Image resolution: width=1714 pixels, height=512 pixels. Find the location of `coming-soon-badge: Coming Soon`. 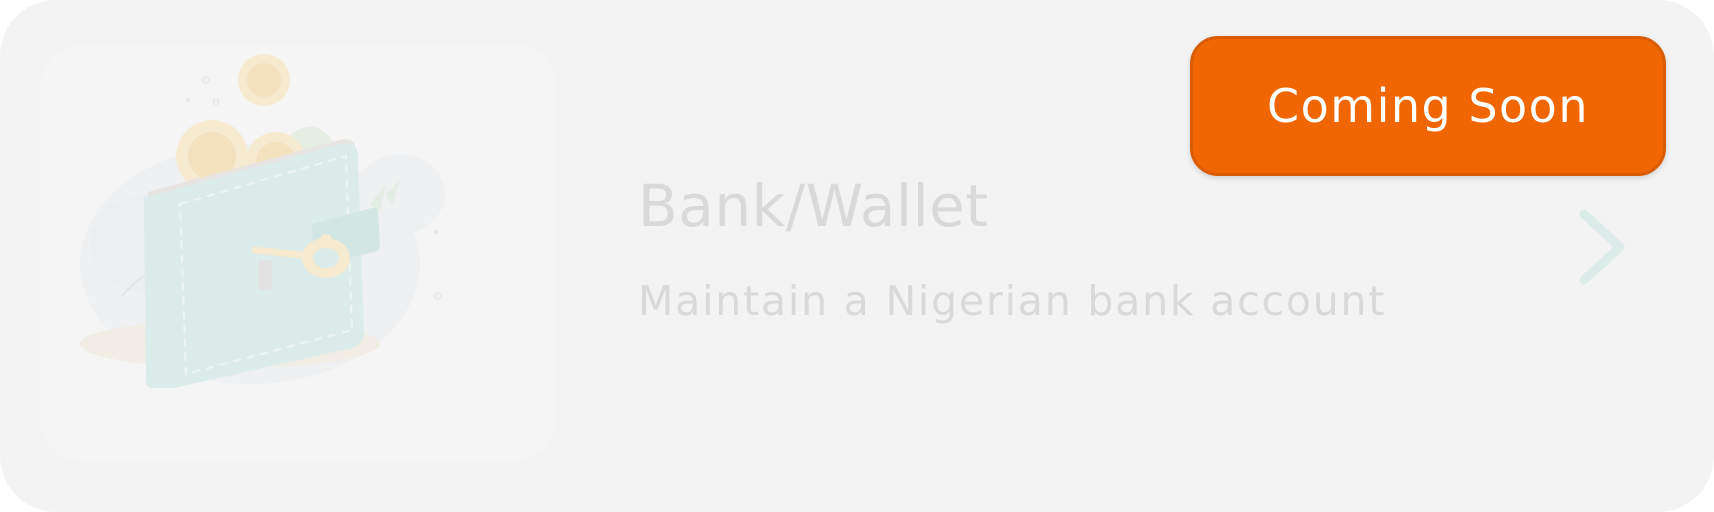

coming-soon-badge: Coming Soon is located at coordinates (1428, 106).